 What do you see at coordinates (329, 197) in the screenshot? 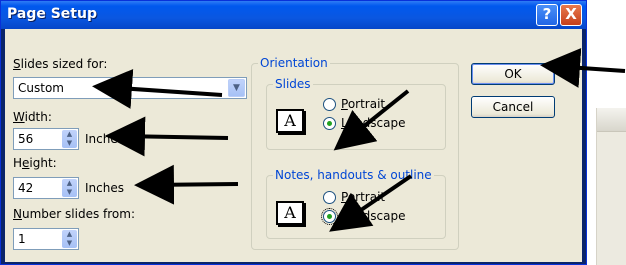
I see `notes-portrait-radio` at bounding box center [329, 197].